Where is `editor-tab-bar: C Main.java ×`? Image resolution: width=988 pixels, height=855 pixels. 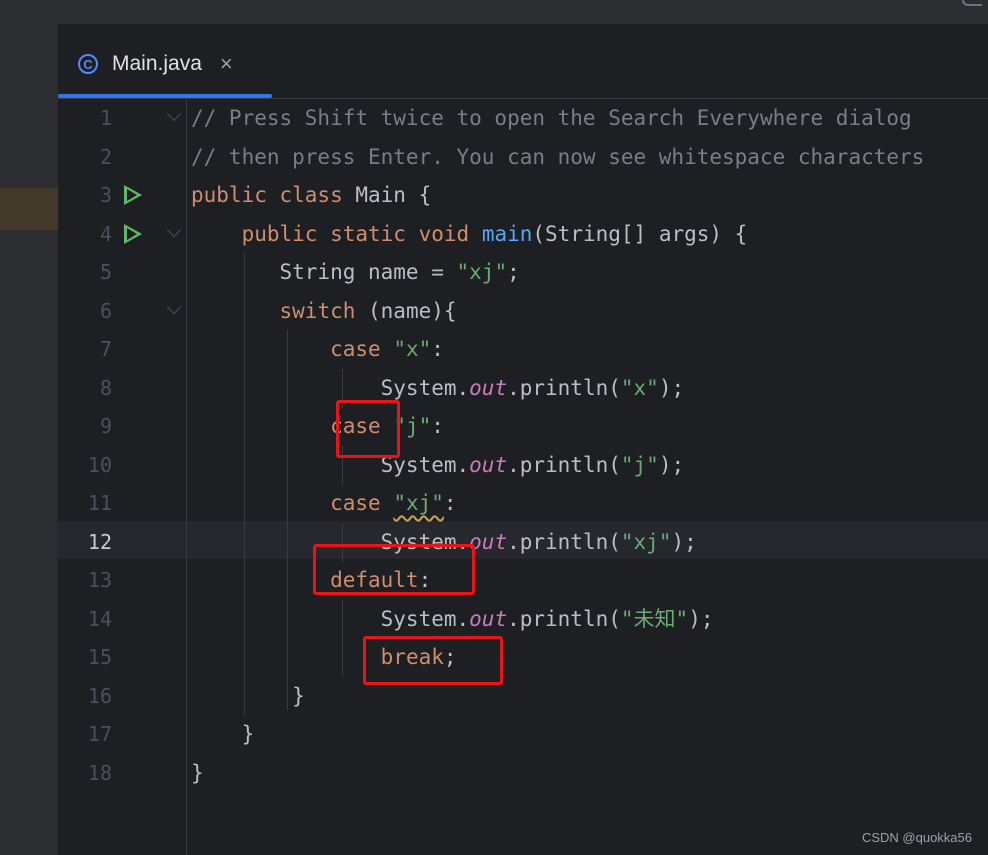 editor-tab-bar: C Main.java × is located at coordinates (523, 61).